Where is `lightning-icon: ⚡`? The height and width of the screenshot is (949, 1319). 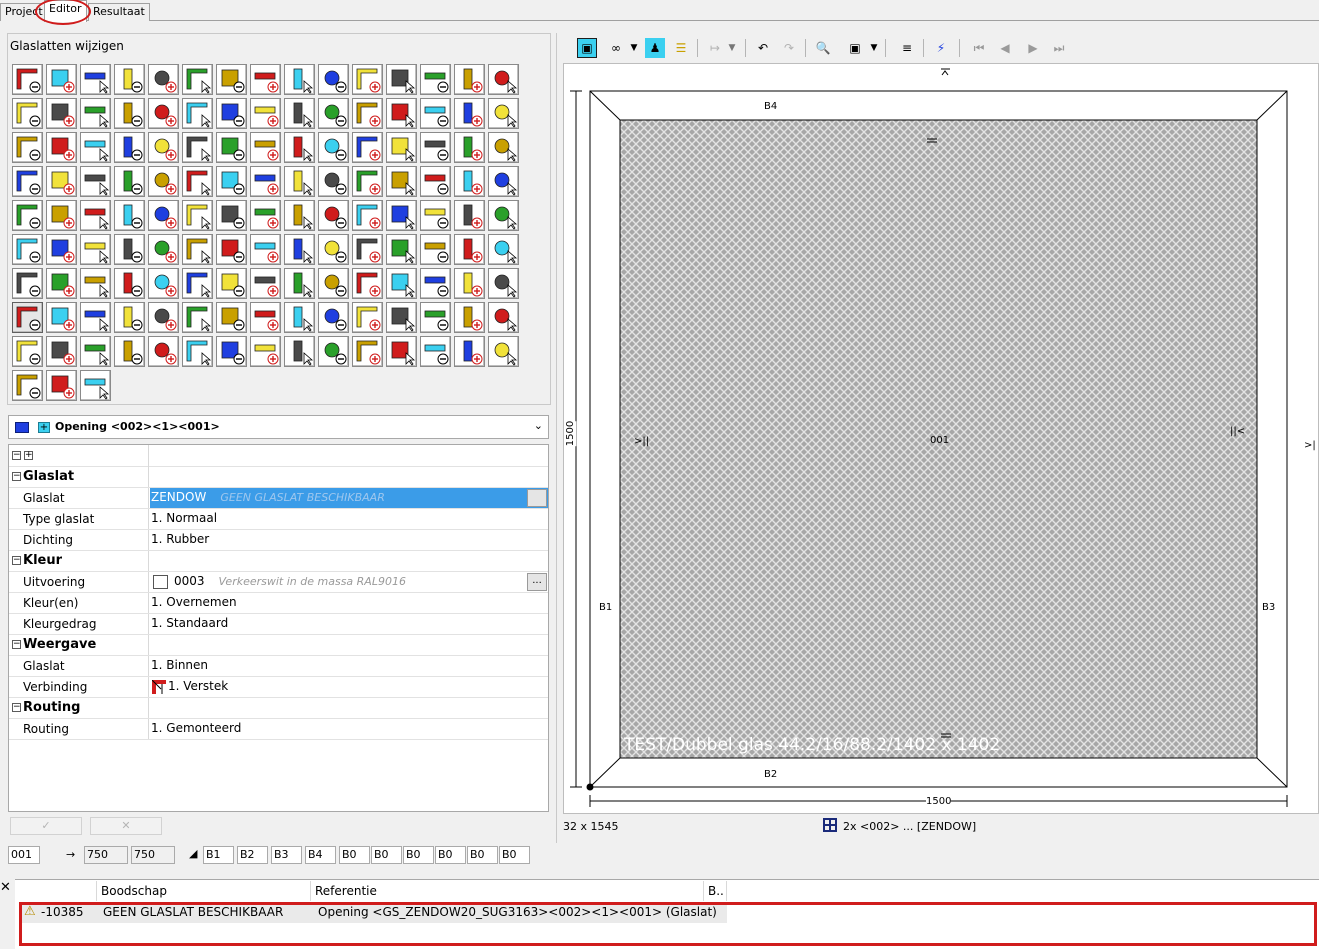
lightning-icon: ⚡ is located at coordinates (941, 48).